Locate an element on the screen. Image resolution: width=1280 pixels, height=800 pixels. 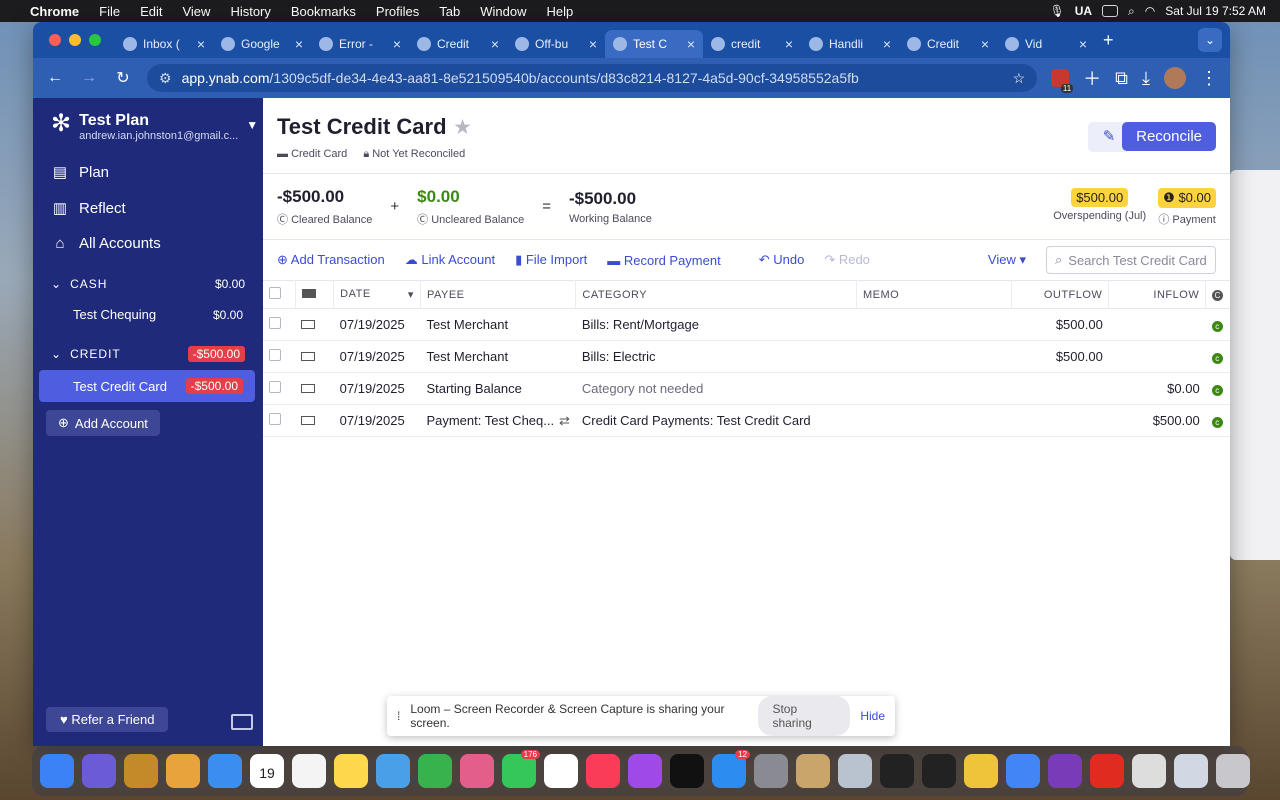
row-category: Category not needed is located at coordinates (716, 388).